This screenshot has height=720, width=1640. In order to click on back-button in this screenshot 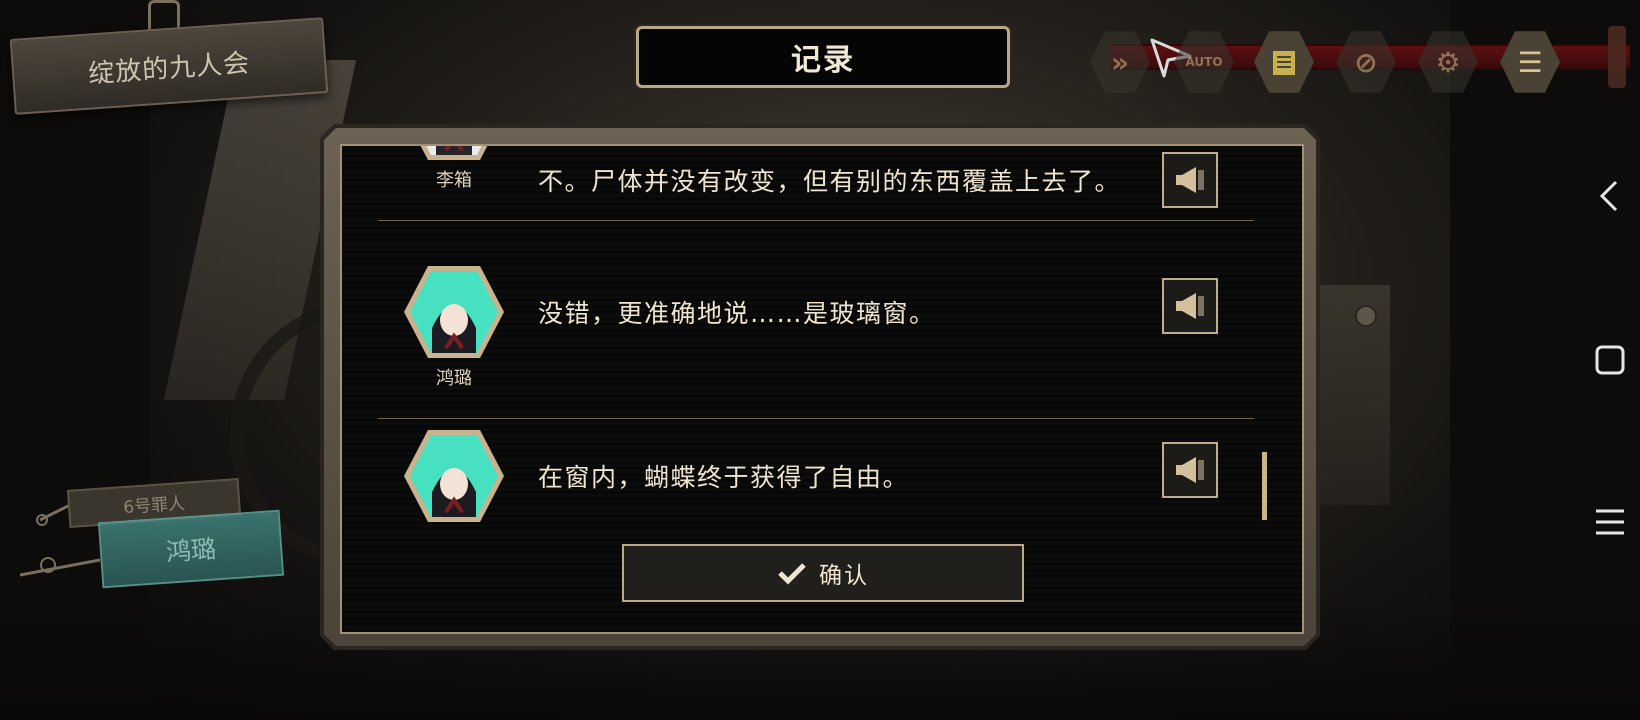, I will do `click(1610, 196)`.